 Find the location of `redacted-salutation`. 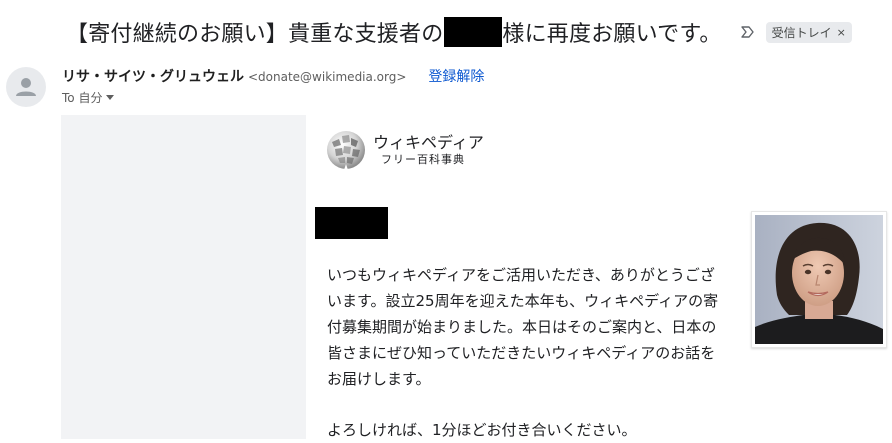

redacted-salutation is located at coordinates (351, 223).